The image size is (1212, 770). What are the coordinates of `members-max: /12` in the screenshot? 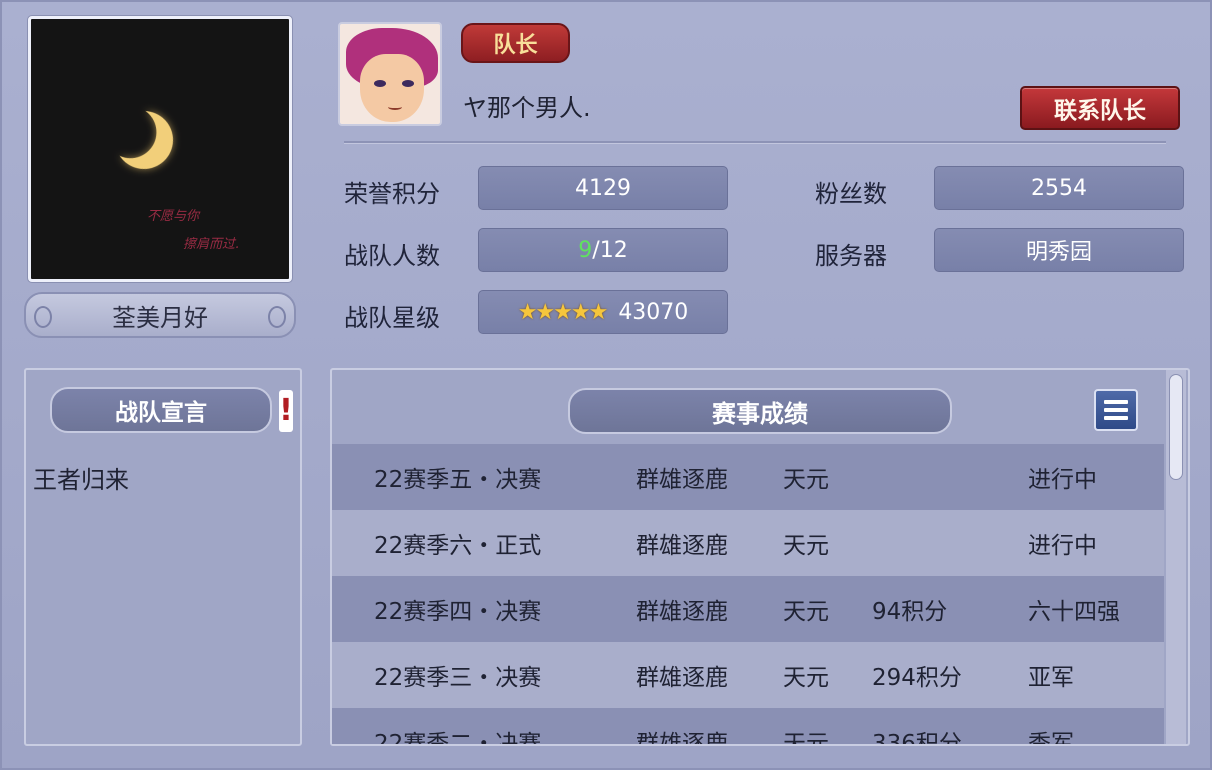 It's located at (610, 250).